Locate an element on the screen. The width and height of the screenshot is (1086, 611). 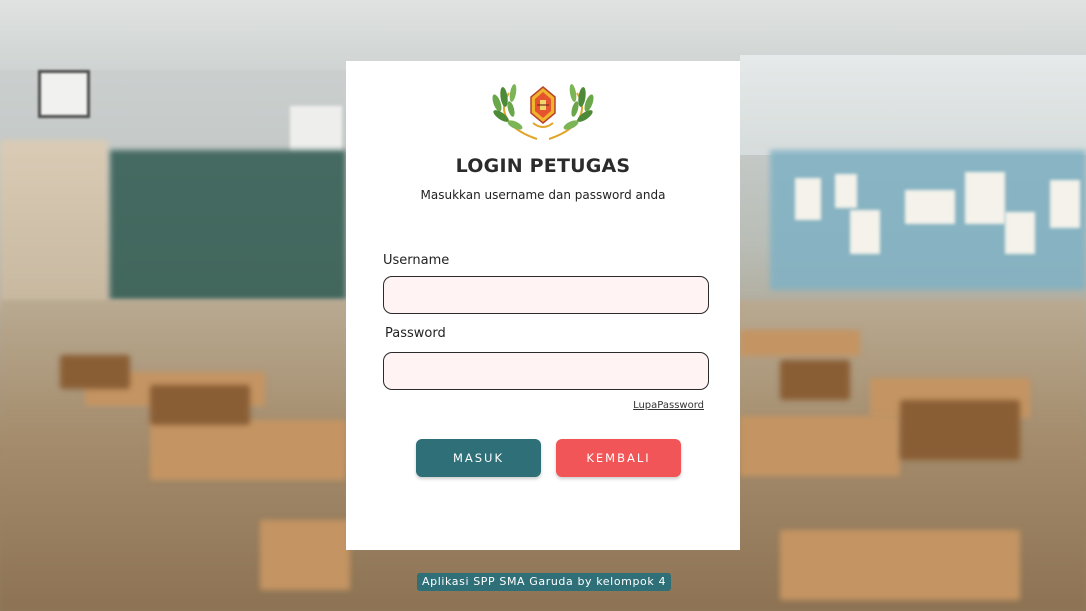
page-subtitle: Masukkan username dan password anda is located at coordinates (543, 195).